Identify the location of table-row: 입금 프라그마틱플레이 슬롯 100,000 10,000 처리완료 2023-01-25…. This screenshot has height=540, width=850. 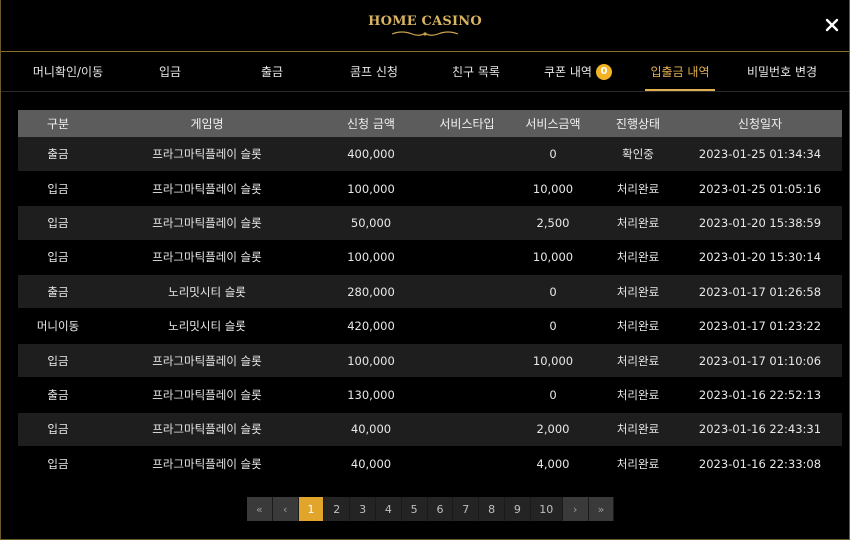
(430, 189).